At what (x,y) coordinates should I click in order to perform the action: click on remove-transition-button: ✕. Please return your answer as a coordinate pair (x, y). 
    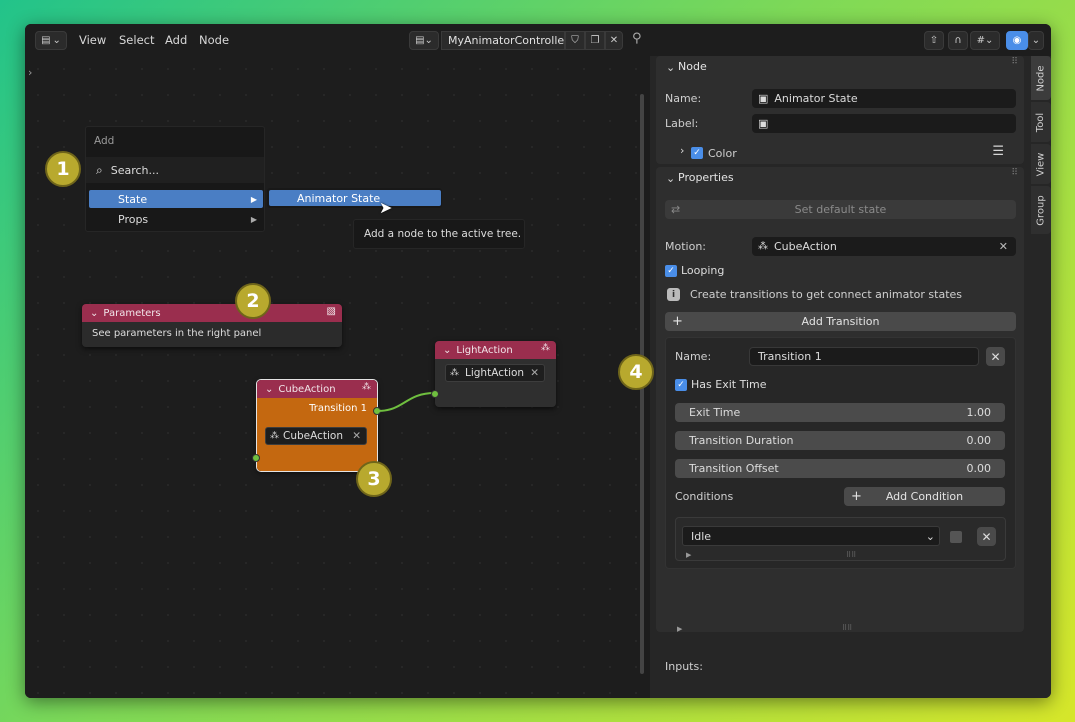
    Looking at the image, I should click on (995, 356).